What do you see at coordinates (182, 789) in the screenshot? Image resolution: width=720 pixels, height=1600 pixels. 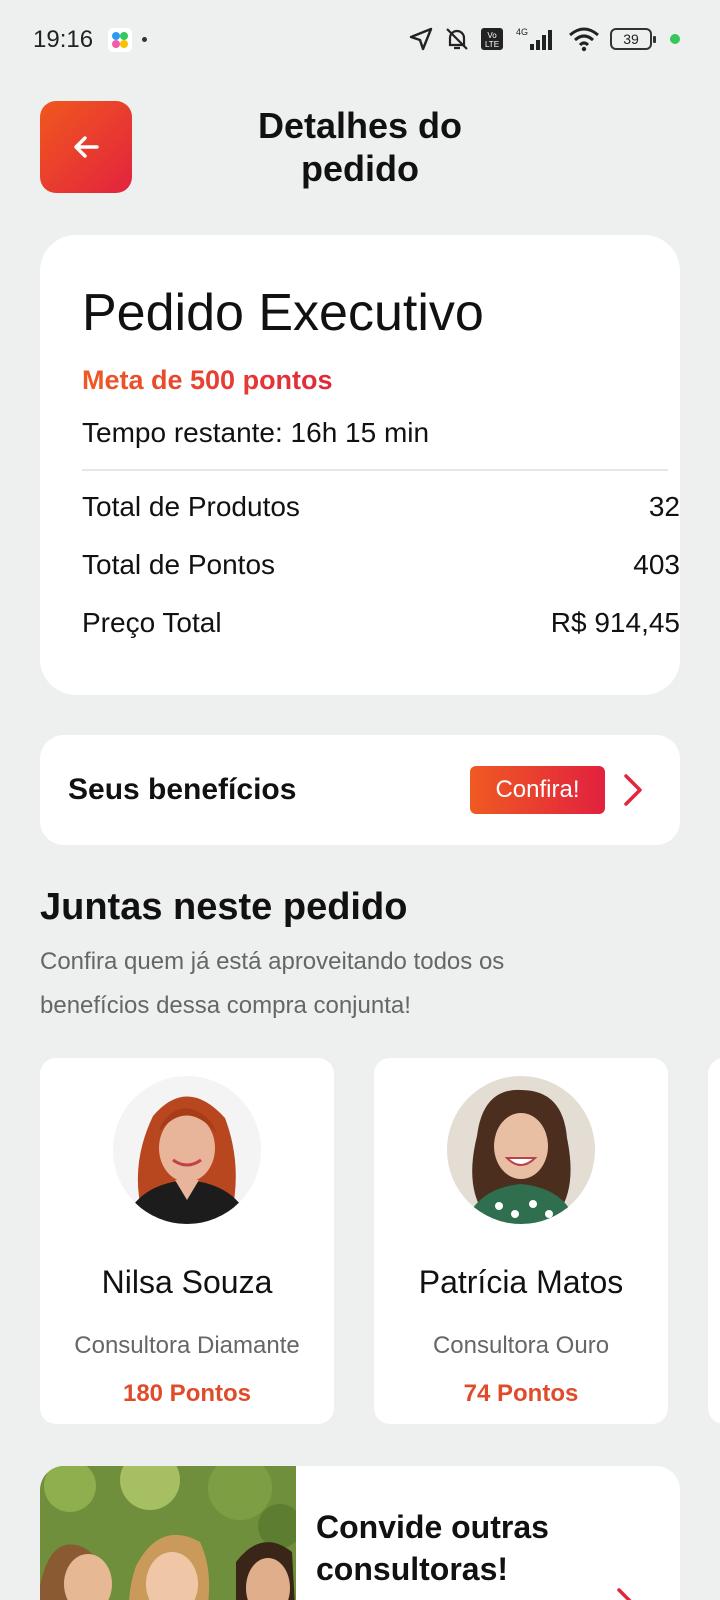 I see `benefits-label: Seus benefícios` at bounding box center [182, 789].